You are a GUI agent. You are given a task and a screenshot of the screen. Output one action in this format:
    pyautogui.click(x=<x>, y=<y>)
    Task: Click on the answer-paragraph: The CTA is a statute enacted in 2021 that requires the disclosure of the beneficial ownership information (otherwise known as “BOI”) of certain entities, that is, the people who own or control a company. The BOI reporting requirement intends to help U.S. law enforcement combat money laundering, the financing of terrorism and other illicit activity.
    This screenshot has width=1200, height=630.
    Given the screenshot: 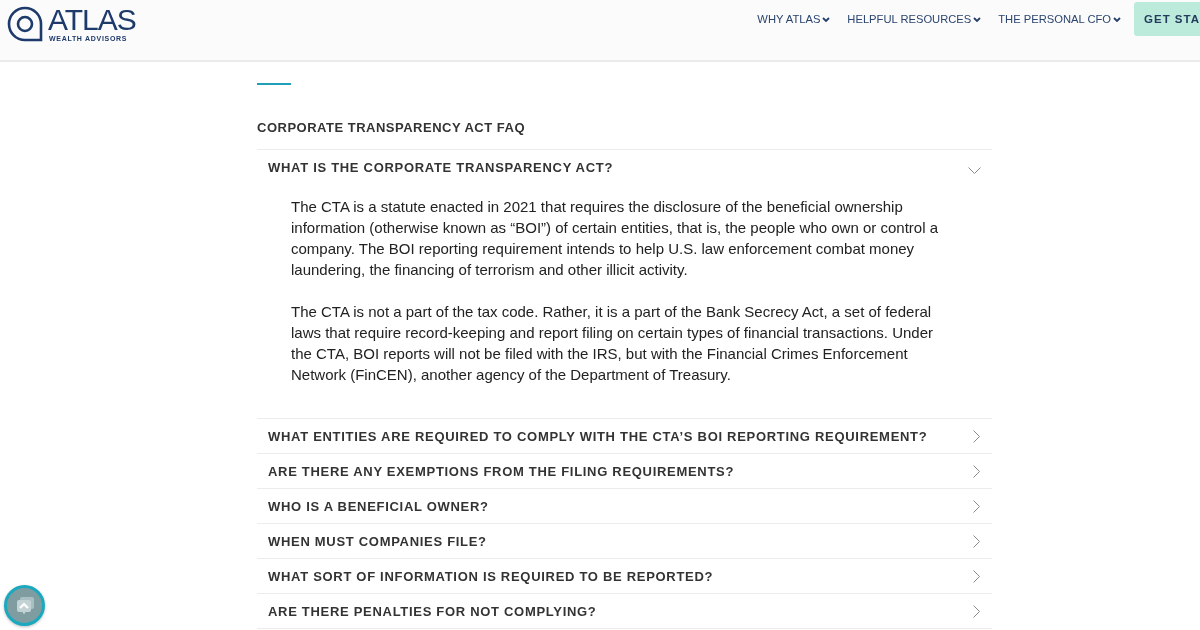 What is the action you would take?
    pyautogui.click(x=615, y=238)
    